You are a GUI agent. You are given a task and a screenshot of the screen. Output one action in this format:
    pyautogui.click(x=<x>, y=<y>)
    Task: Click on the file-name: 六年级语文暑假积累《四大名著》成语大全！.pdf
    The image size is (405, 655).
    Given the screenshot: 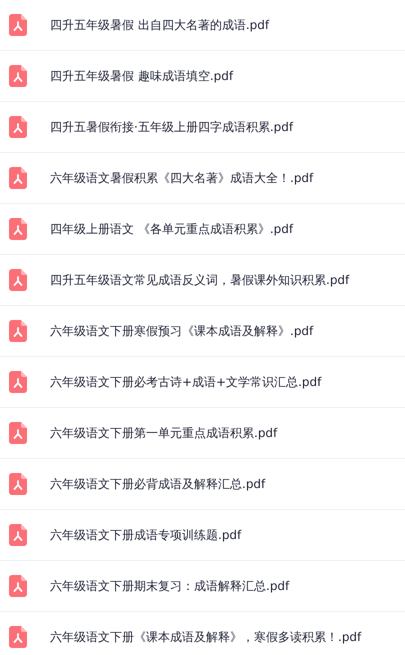 What is the action you would take?
    pyautogui.click(x=182, y=178)
    